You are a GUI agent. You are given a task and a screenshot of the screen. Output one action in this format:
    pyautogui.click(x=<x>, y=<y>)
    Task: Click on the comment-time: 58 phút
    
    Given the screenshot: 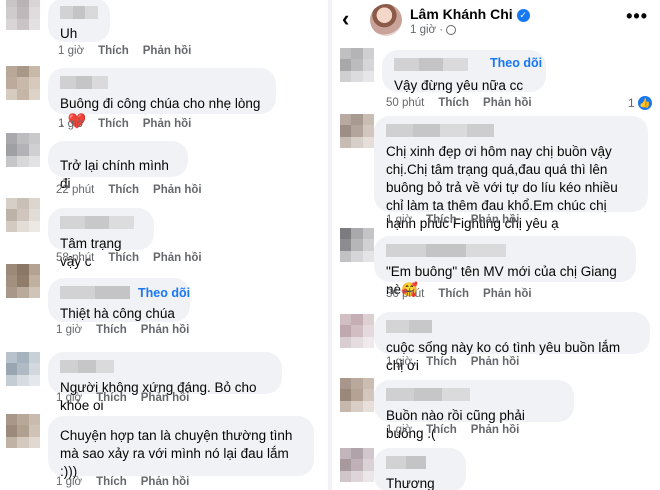 What is the action you would take?
    pyautogui.click(x=75, y=258)
    